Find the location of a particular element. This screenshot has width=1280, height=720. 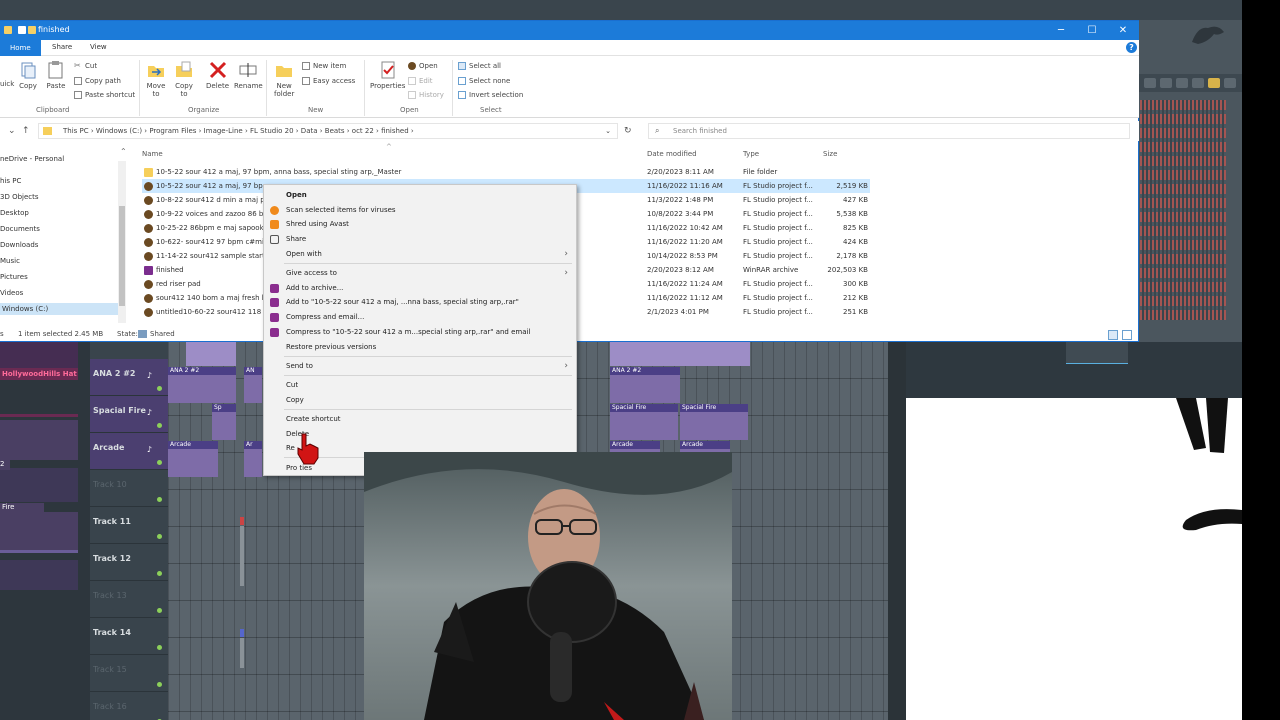

track-header: Track 14 is located at coordinates (129, 636).